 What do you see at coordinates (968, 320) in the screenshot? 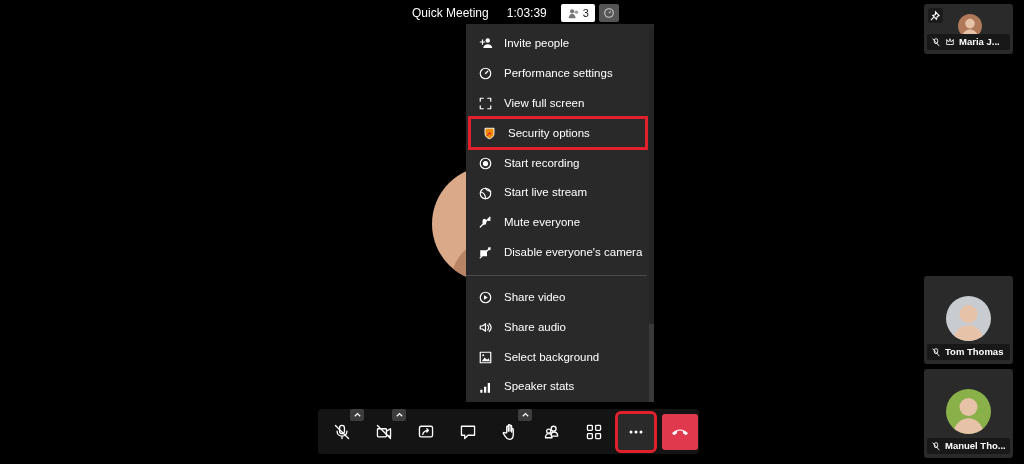
I see `participant-tile: Tom Thomas` at bounding box center [968, 320].